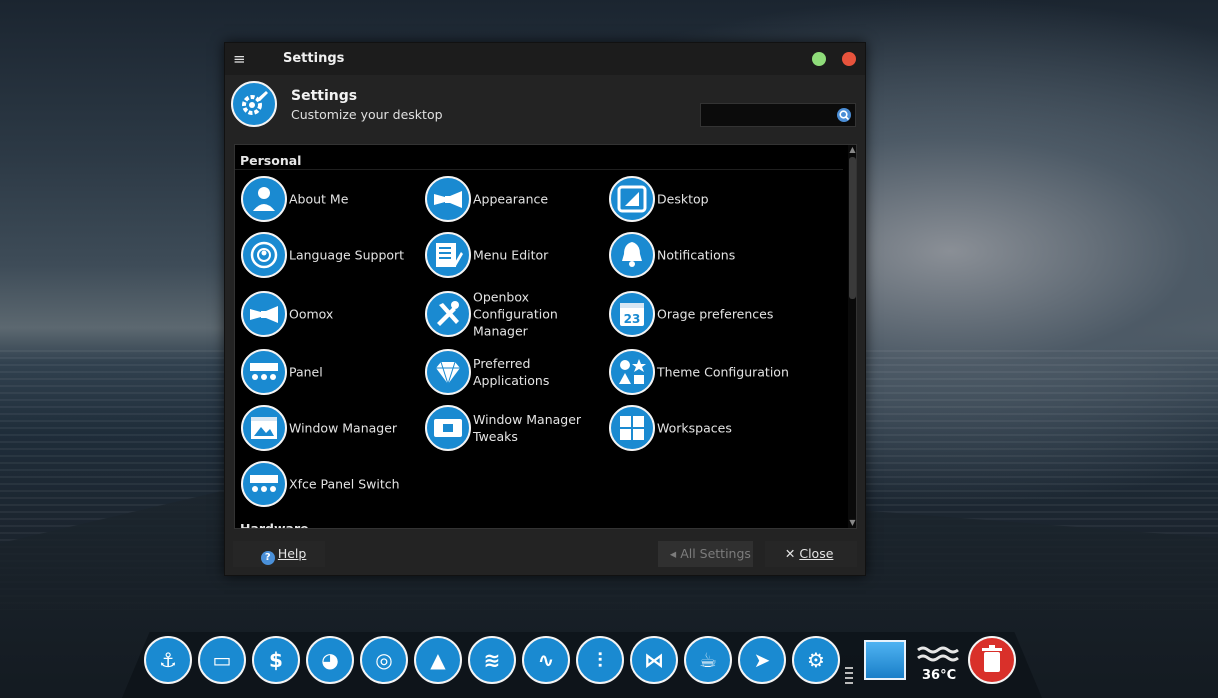  I want to click on equalizer-icon: ⫶, so click(600, 660).